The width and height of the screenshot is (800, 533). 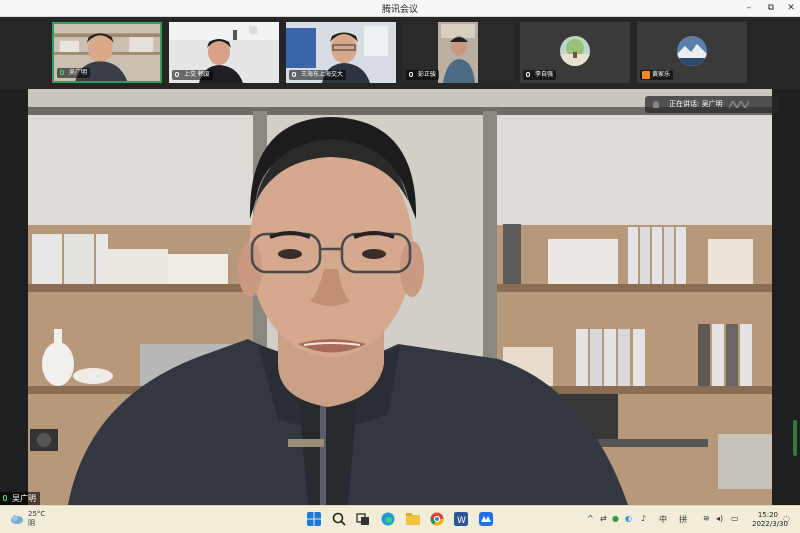 I want to click on participant-tile: 李自强, so click(x=575, y=52).